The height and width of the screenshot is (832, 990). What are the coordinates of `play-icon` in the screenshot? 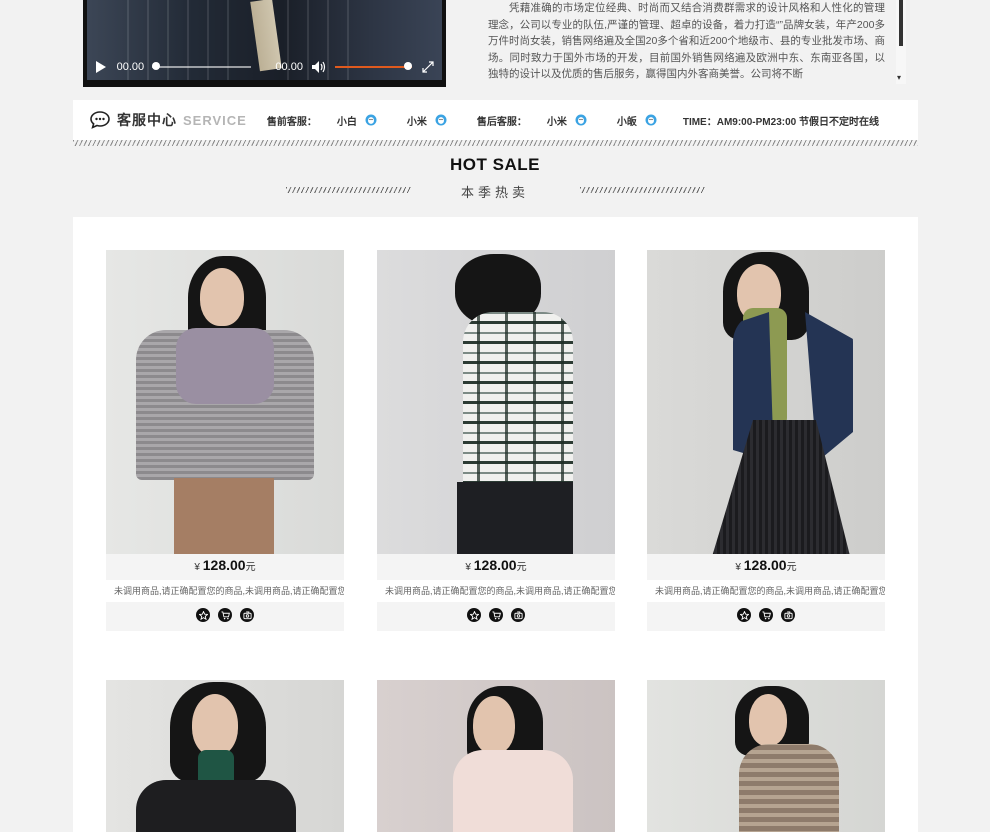 It's located at (101, 67).